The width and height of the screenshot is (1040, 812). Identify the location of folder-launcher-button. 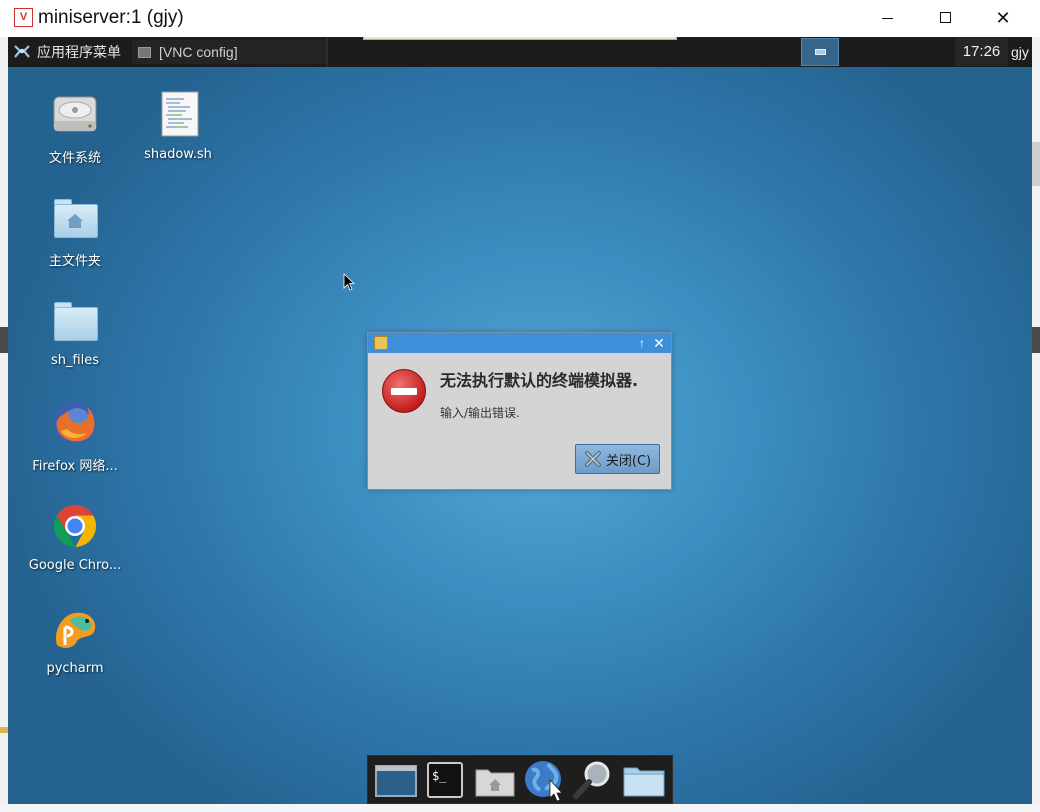
(644, 780).